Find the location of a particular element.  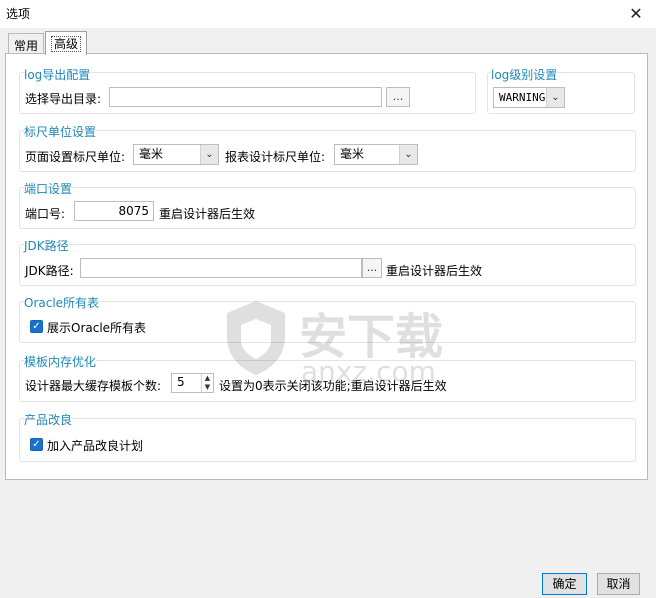

spinner-arrows-icon: ▲ ▼ is located at coordinates (207, 383).